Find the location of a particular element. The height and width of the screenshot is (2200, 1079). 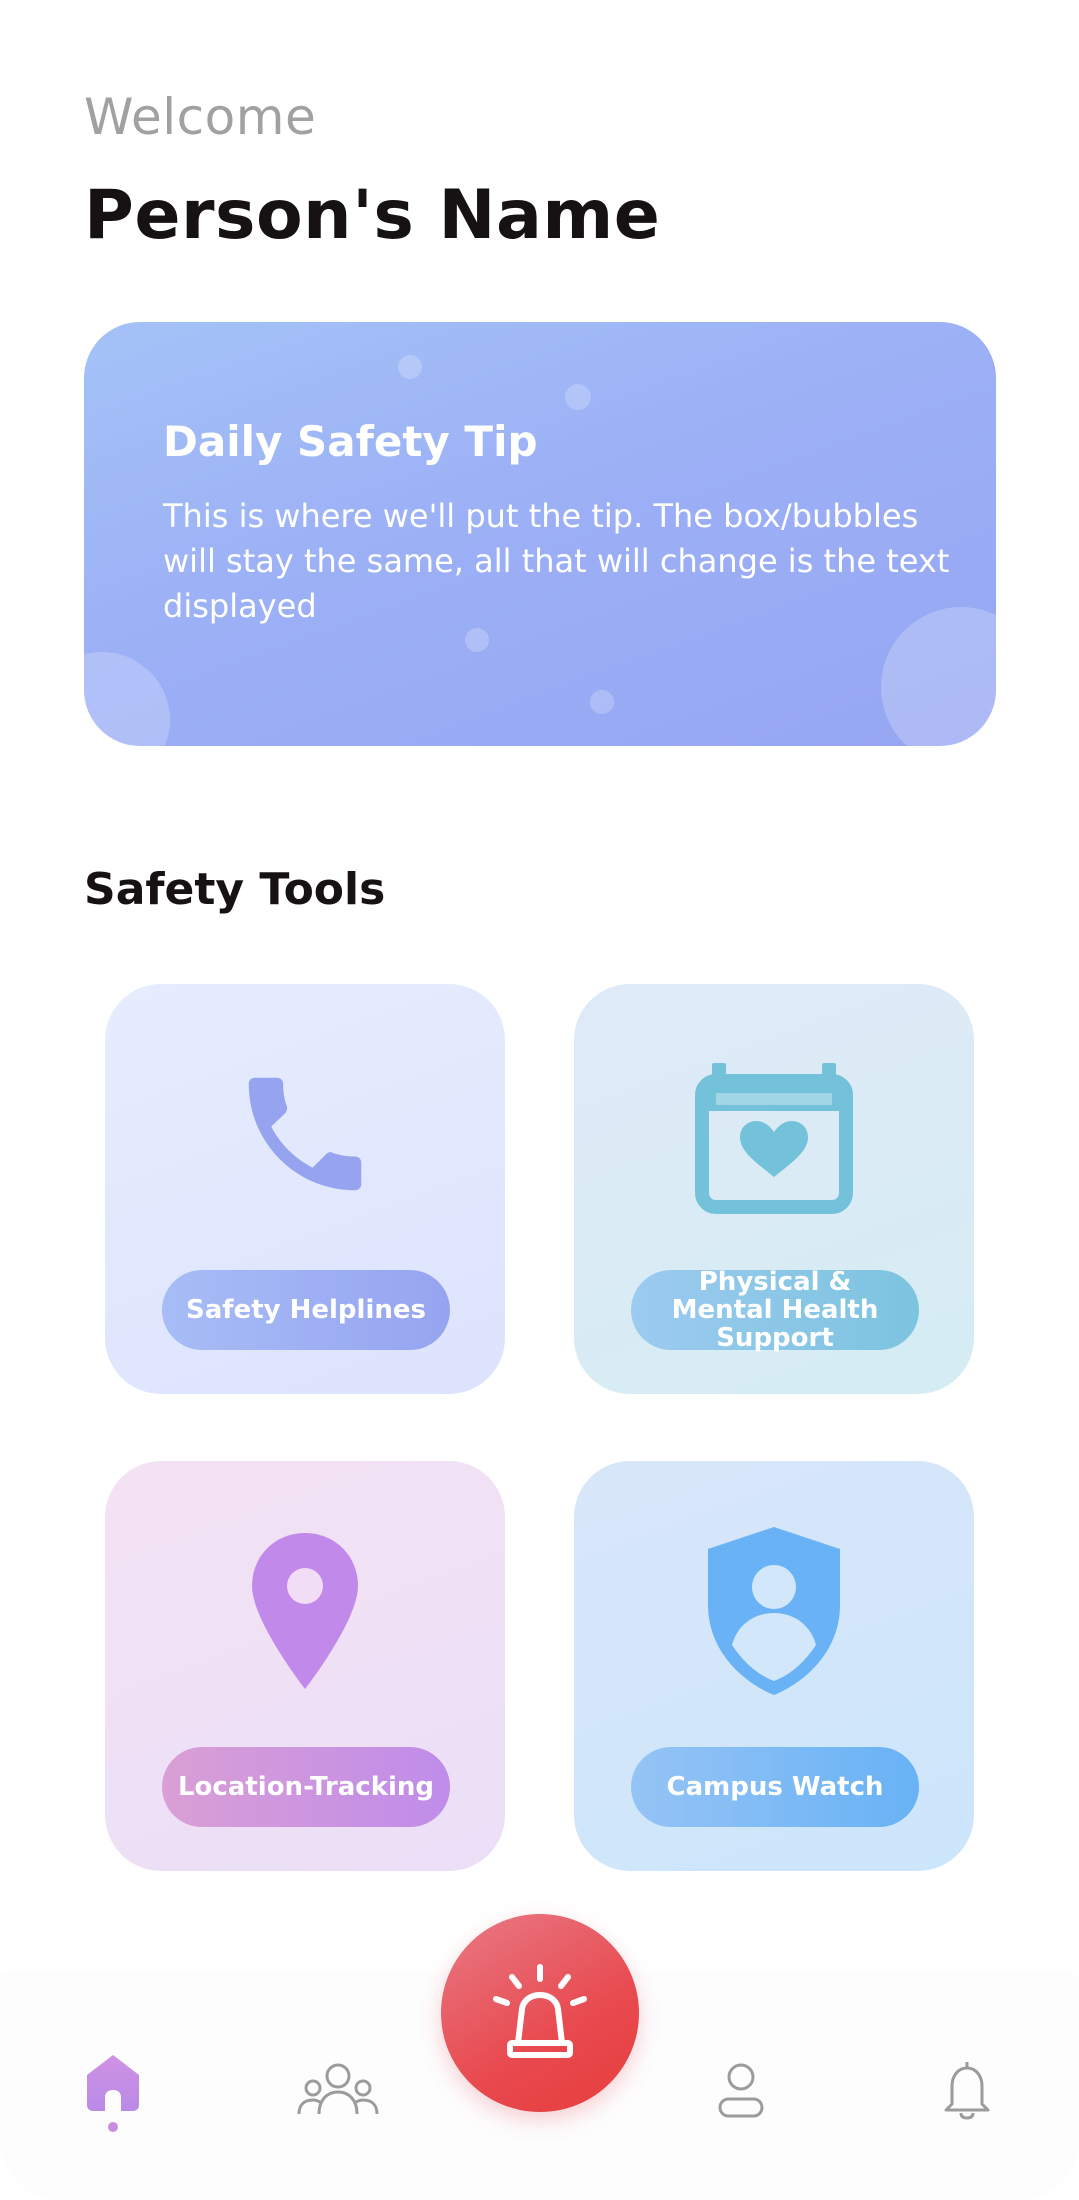

tool-card-location-tracking: Location-Tracking is located at coordinates (305, 1666).